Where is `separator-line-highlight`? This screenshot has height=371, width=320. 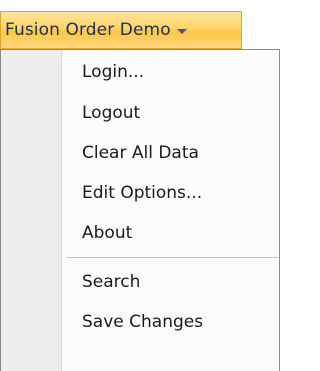
separator-line-highlight is located at coordinates (173, 258).